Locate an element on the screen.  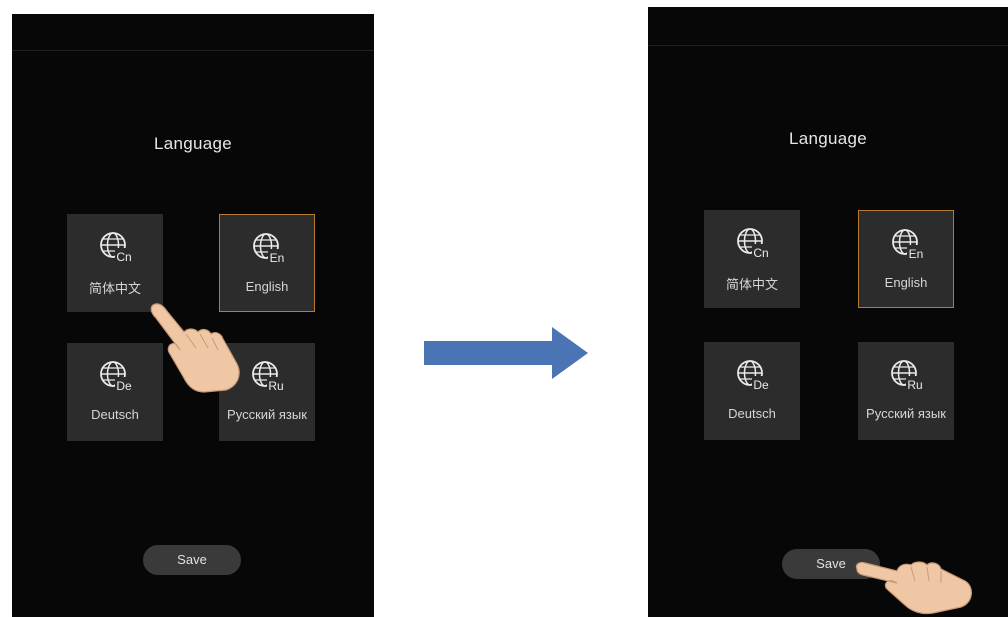
language-tile-russian: Ru Русский язык is located at coordinates (906, 391).